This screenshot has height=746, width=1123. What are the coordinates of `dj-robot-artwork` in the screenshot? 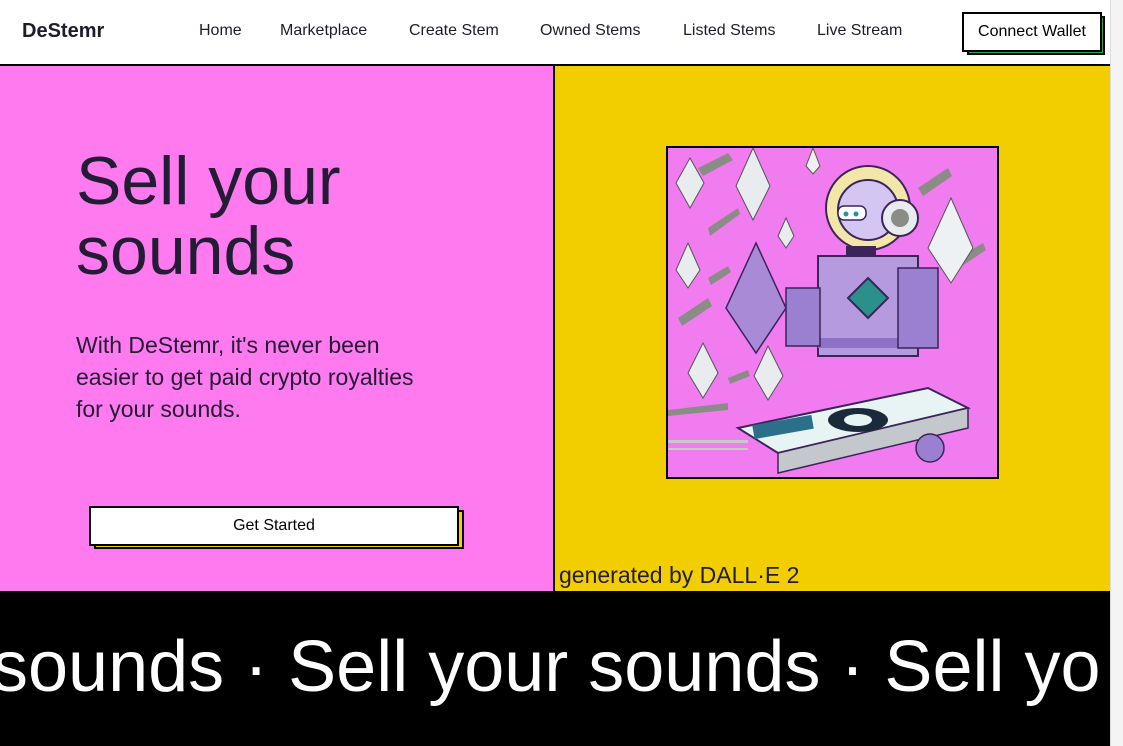 It's located at (832, 312).